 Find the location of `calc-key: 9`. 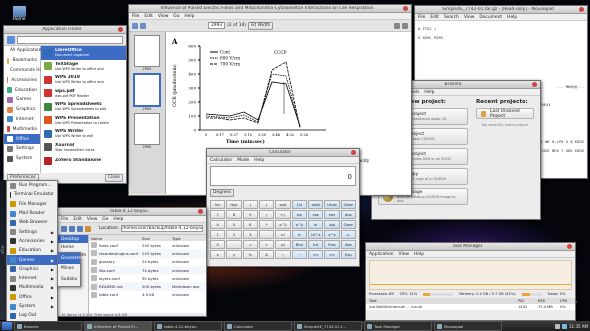

calc-key: 9 is located at coordinates (250, 214).